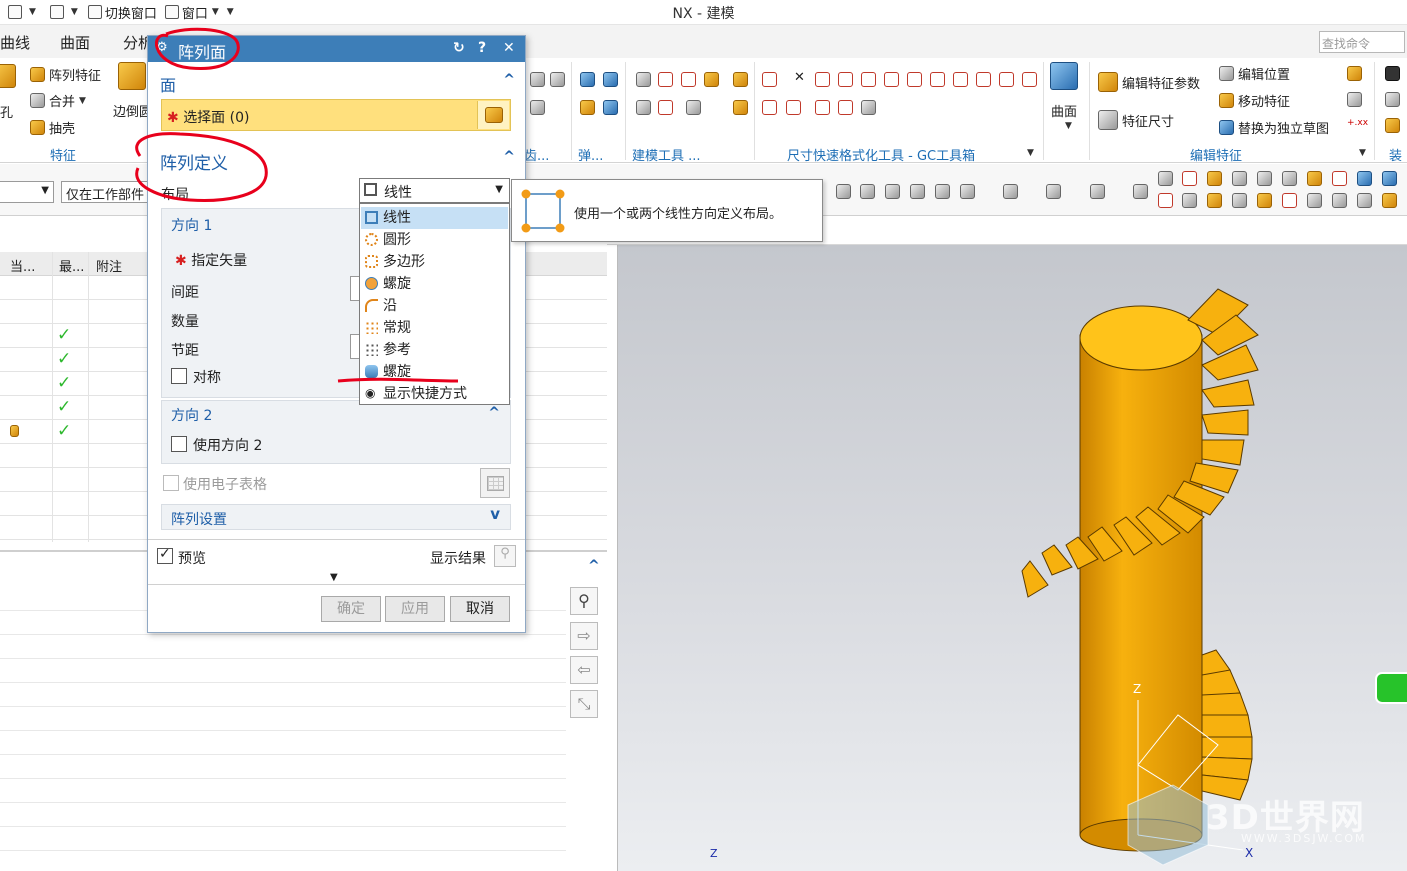 The height and width of the screenshot is (871, 1407). Describe the element at coordinates (1364, 178) in the screenshot. I see `ellipse-icon` at that location.